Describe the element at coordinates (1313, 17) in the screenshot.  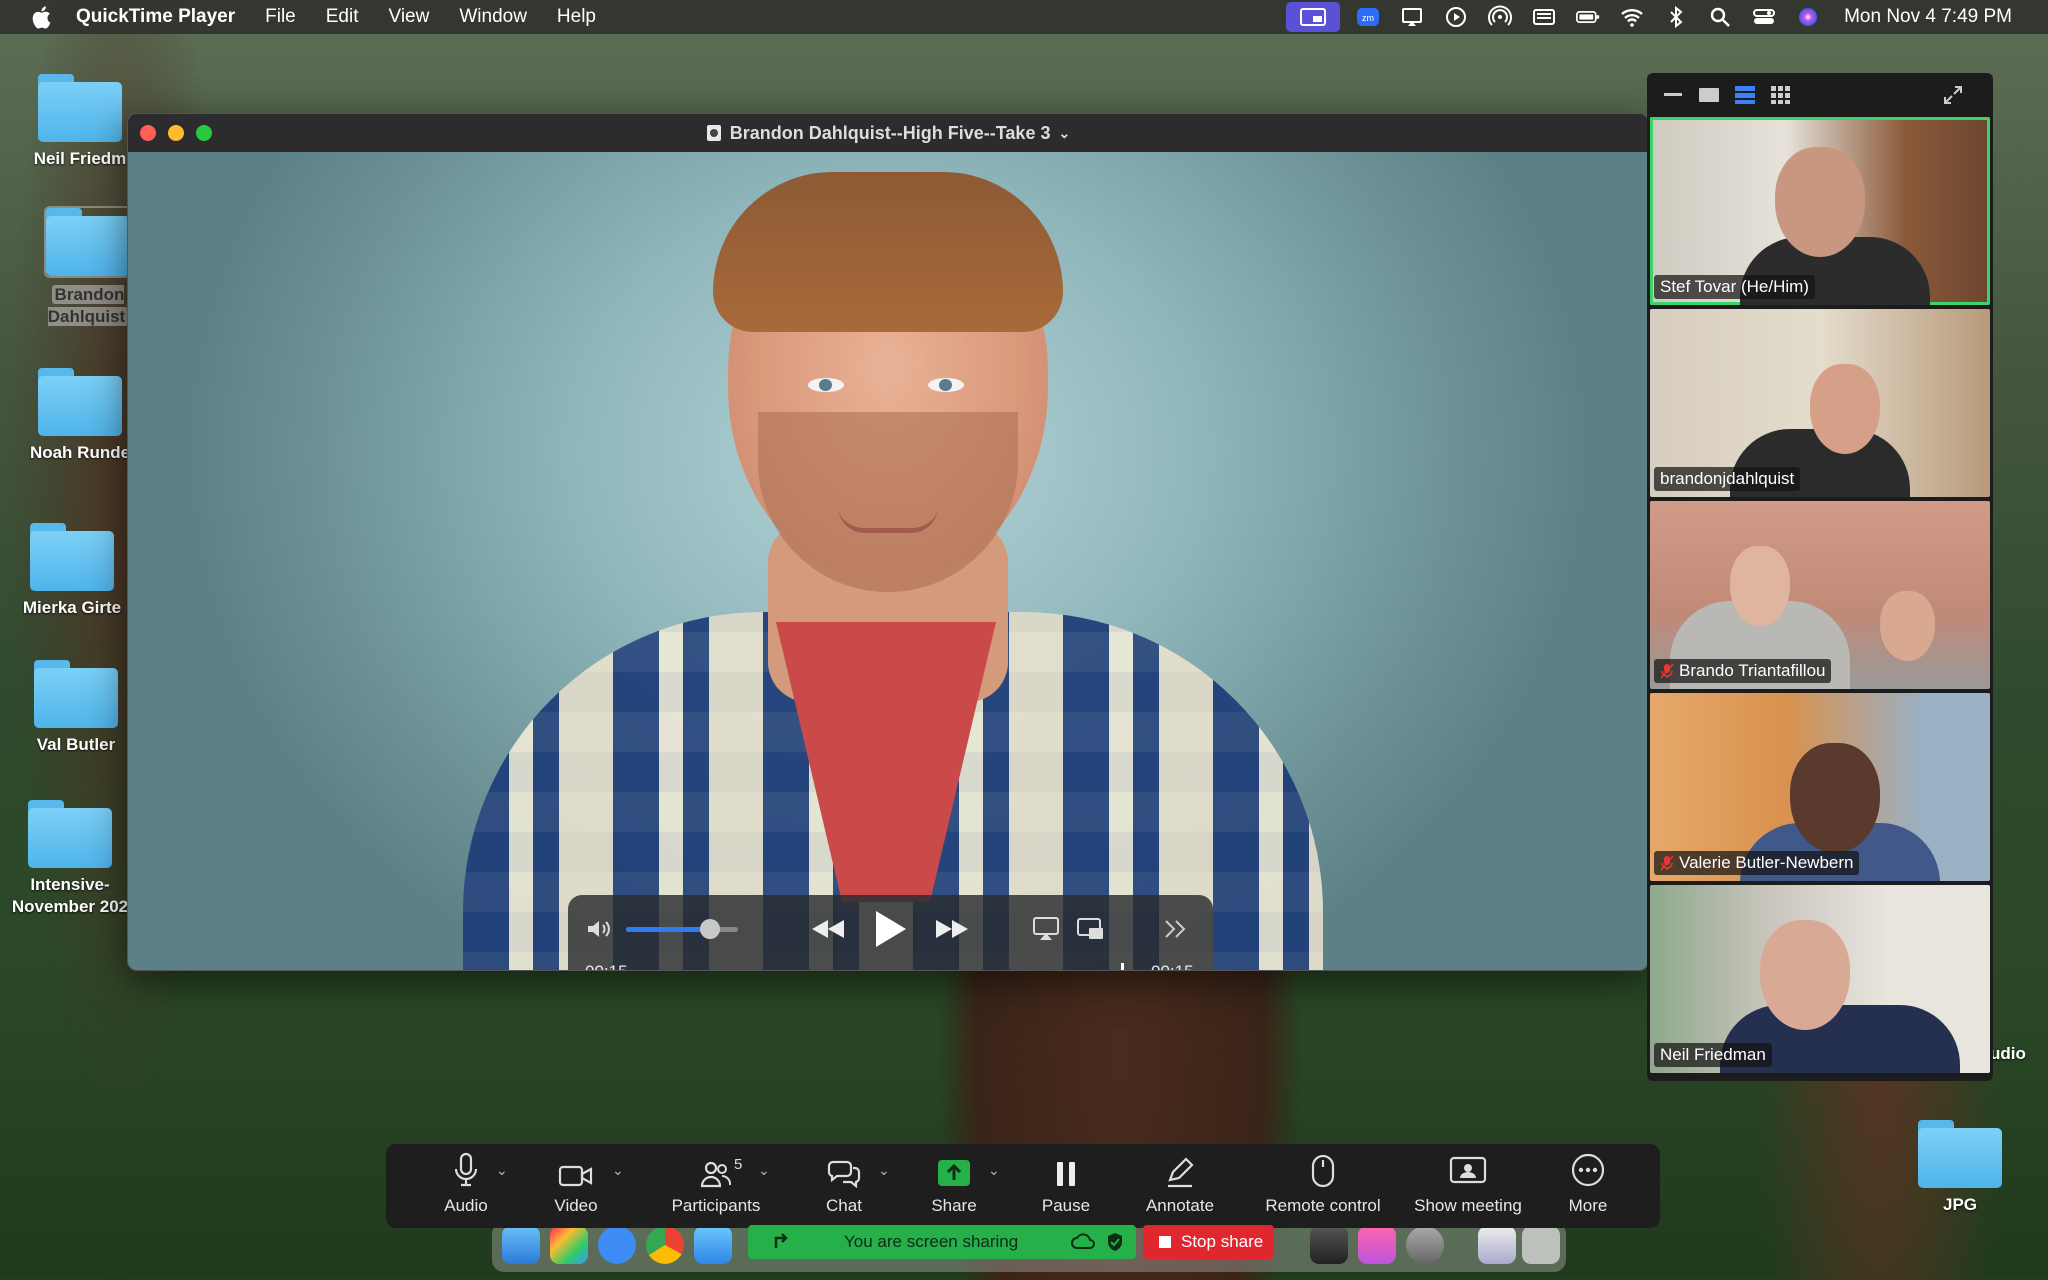
I see `zoom-share-icon` at that location.